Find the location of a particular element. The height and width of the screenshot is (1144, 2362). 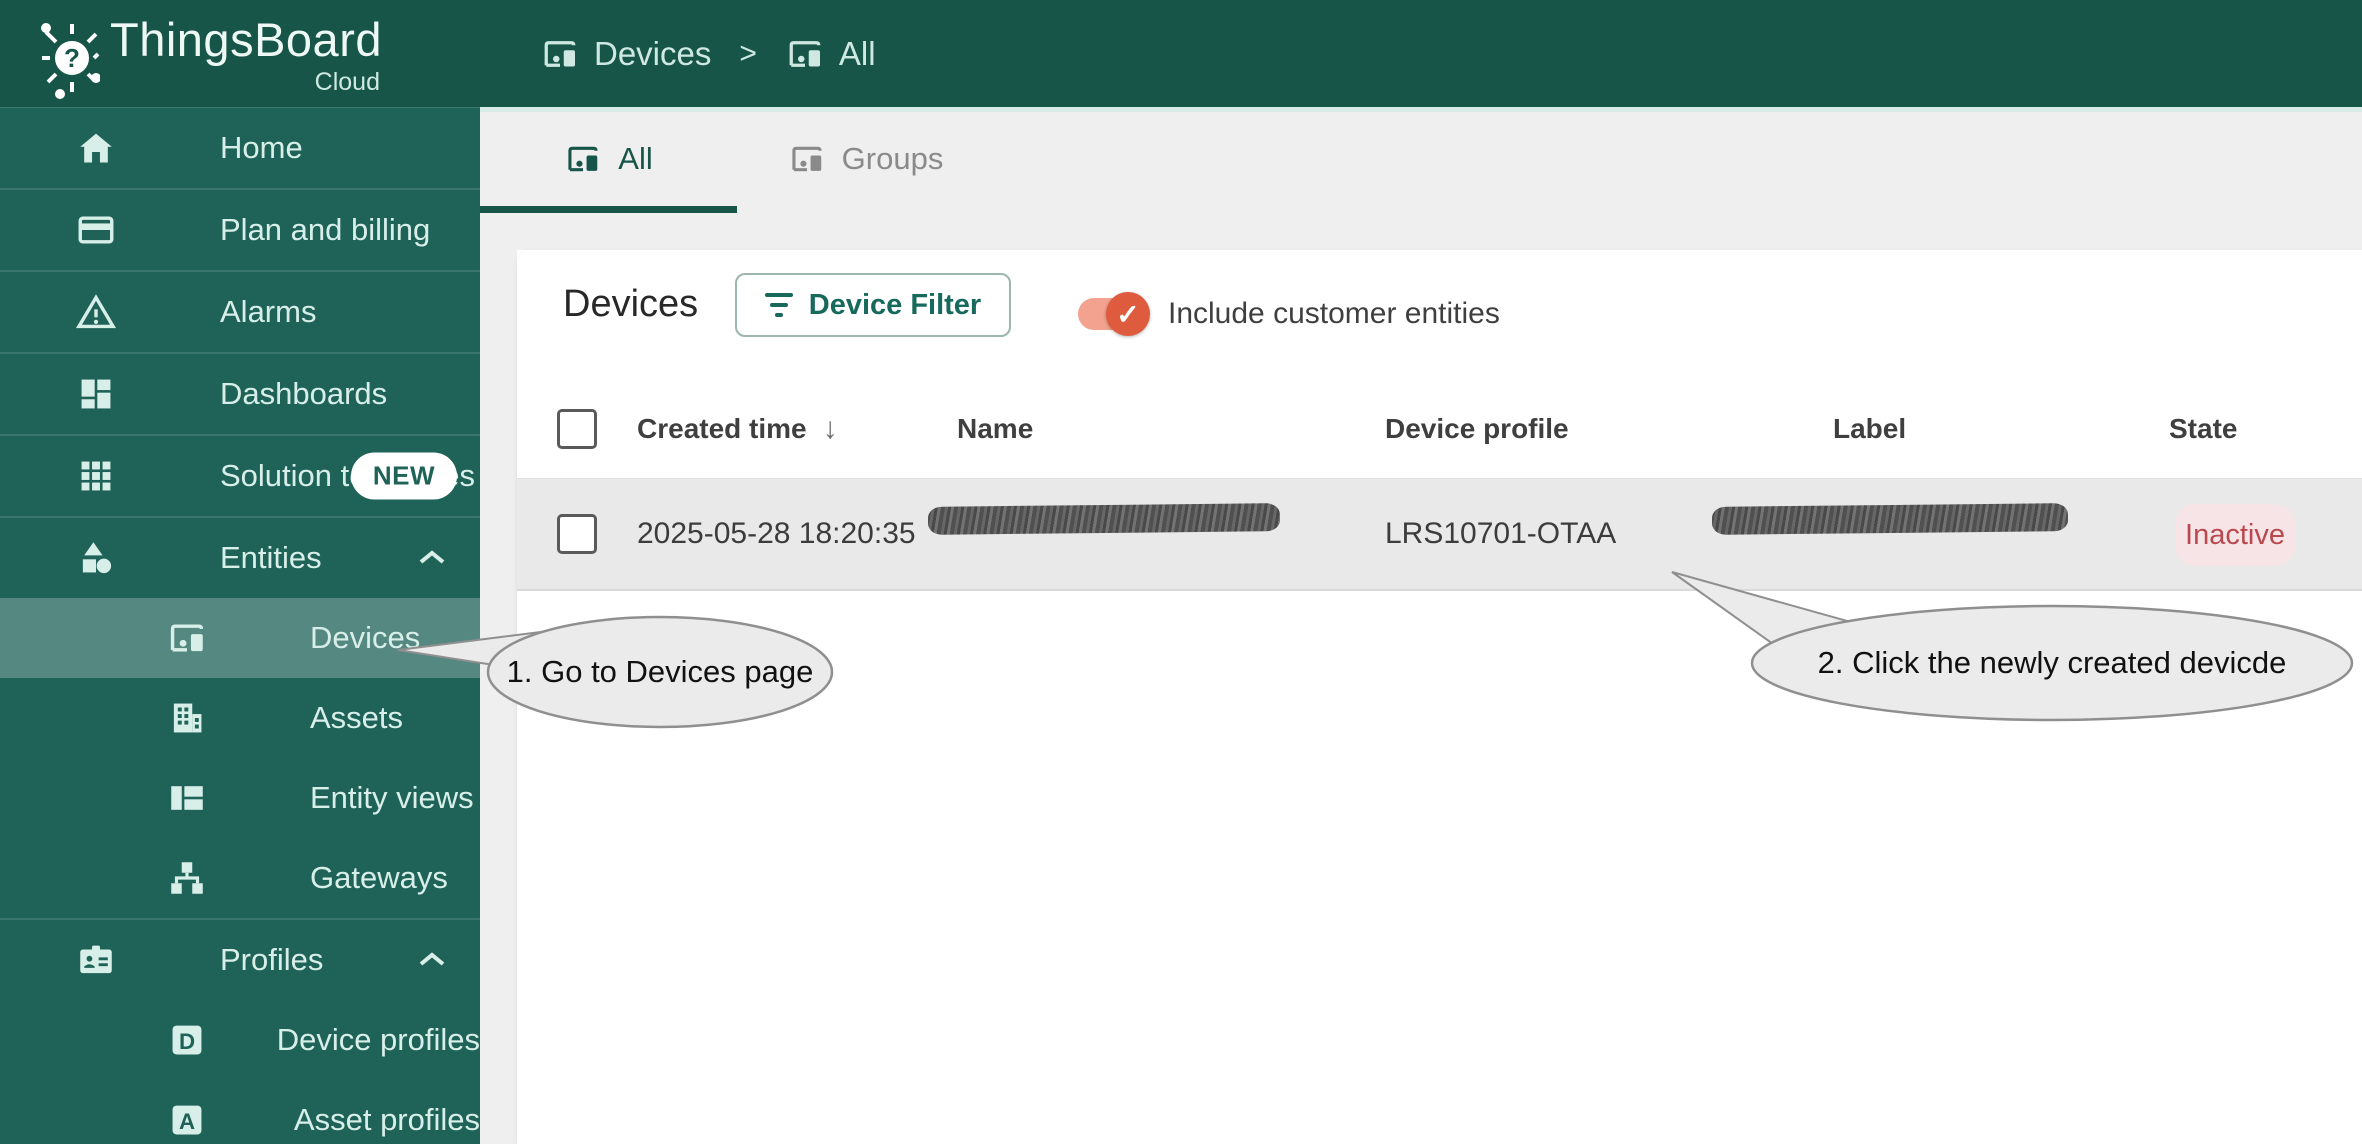

tab-all: All is located at coordinates (608, 159).